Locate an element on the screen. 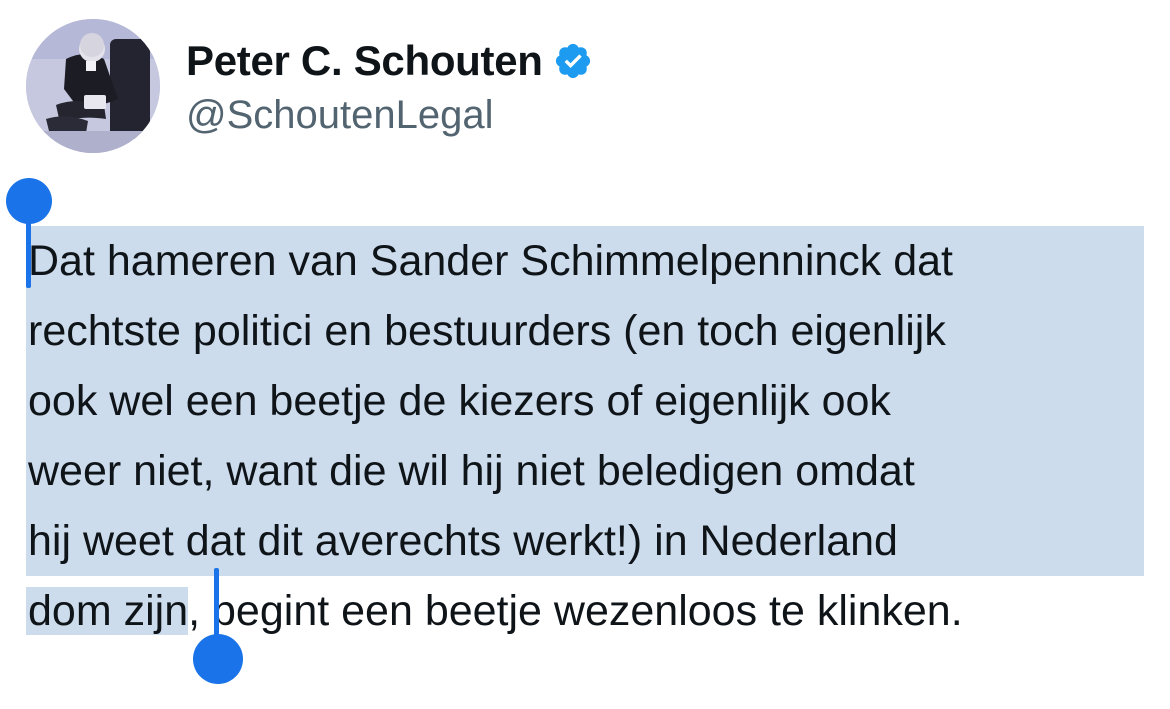 The width and height of the screenshot is (1170, 709). display-name-row: Peter C. Schouten is located at coordinates (389, 61).